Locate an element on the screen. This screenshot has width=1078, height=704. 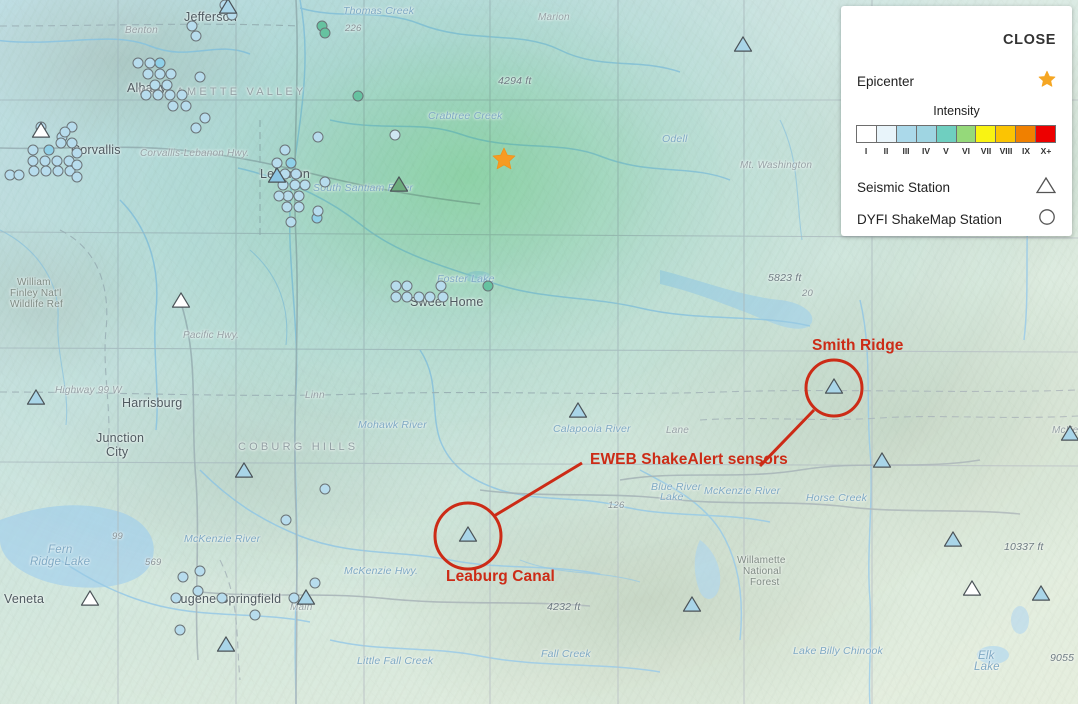
circle-outline-icon is located at coordinates (1047, 219).